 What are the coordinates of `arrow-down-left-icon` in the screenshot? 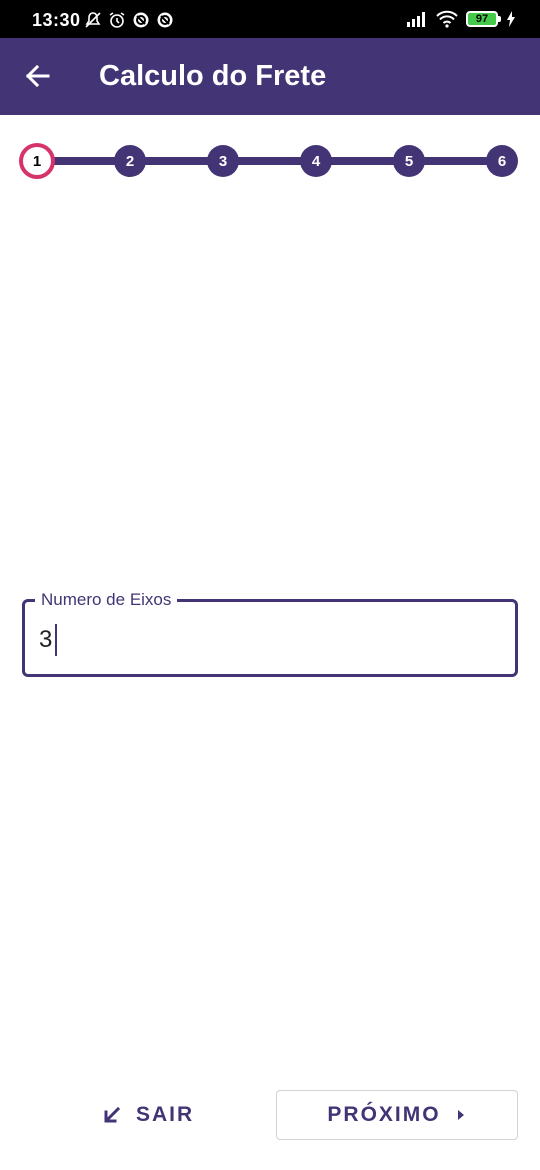 It's located at (112, 1114).